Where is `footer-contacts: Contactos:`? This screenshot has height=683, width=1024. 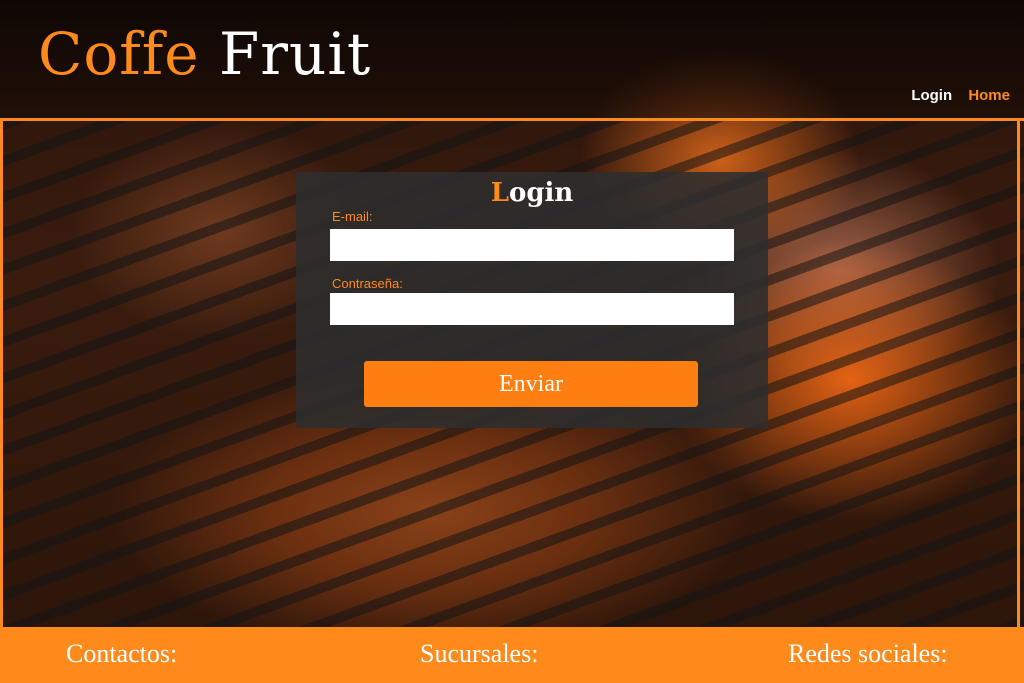 footer-contacts: Contactos: is located at coordinates (122, 653).